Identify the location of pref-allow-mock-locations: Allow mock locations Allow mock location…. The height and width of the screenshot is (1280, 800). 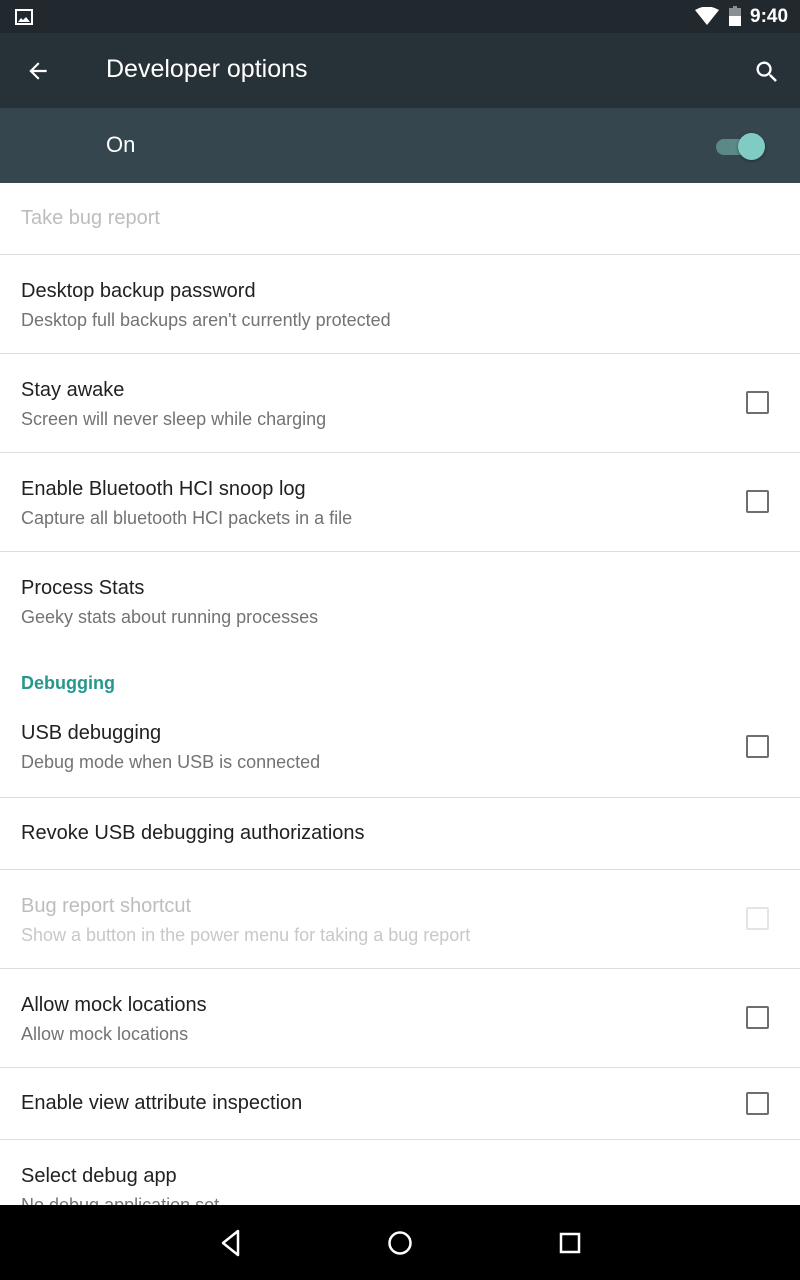
(400, 1018).